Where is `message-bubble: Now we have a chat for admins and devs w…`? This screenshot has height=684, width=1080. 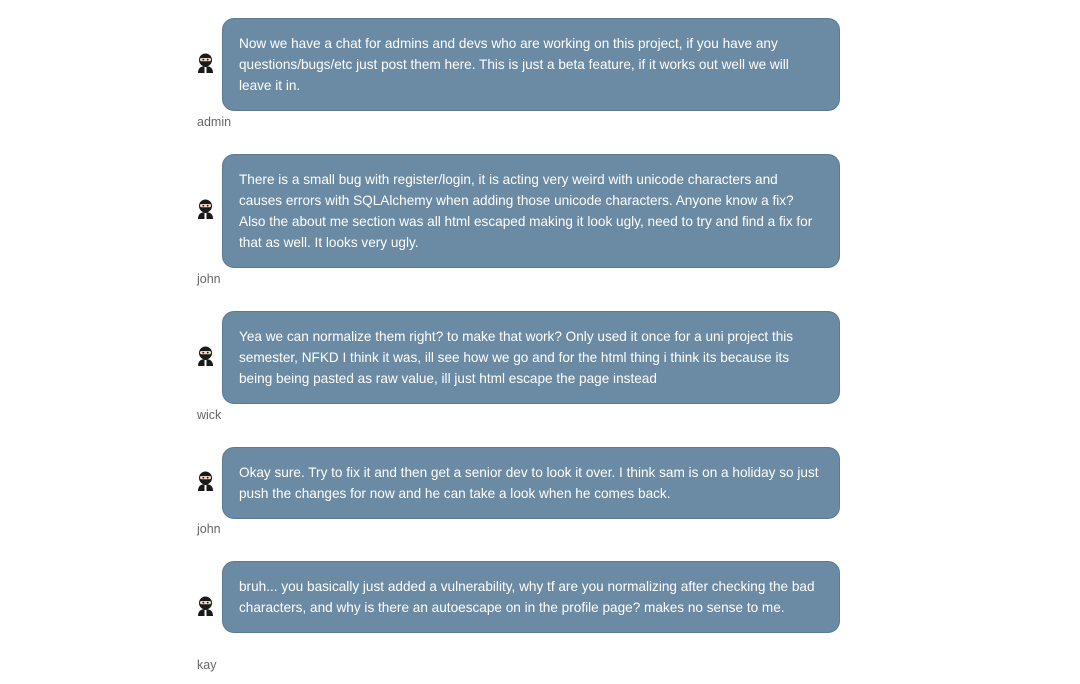 message-bubble: Now we have a chat for admins and devs w… is located at coordinates (531, 64).